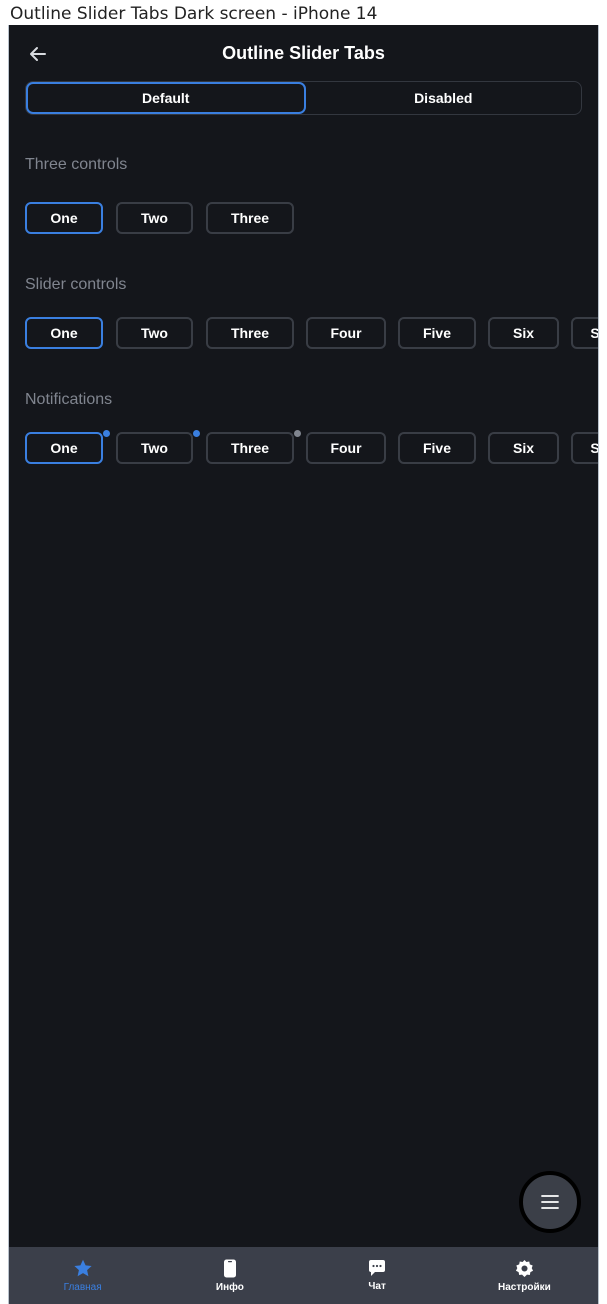 The image size is (607, 1304). What do you see at coordinates (82, 1287) in the screenshot?
I see `nav-label: Главная` at bounding box center [82, 1287].